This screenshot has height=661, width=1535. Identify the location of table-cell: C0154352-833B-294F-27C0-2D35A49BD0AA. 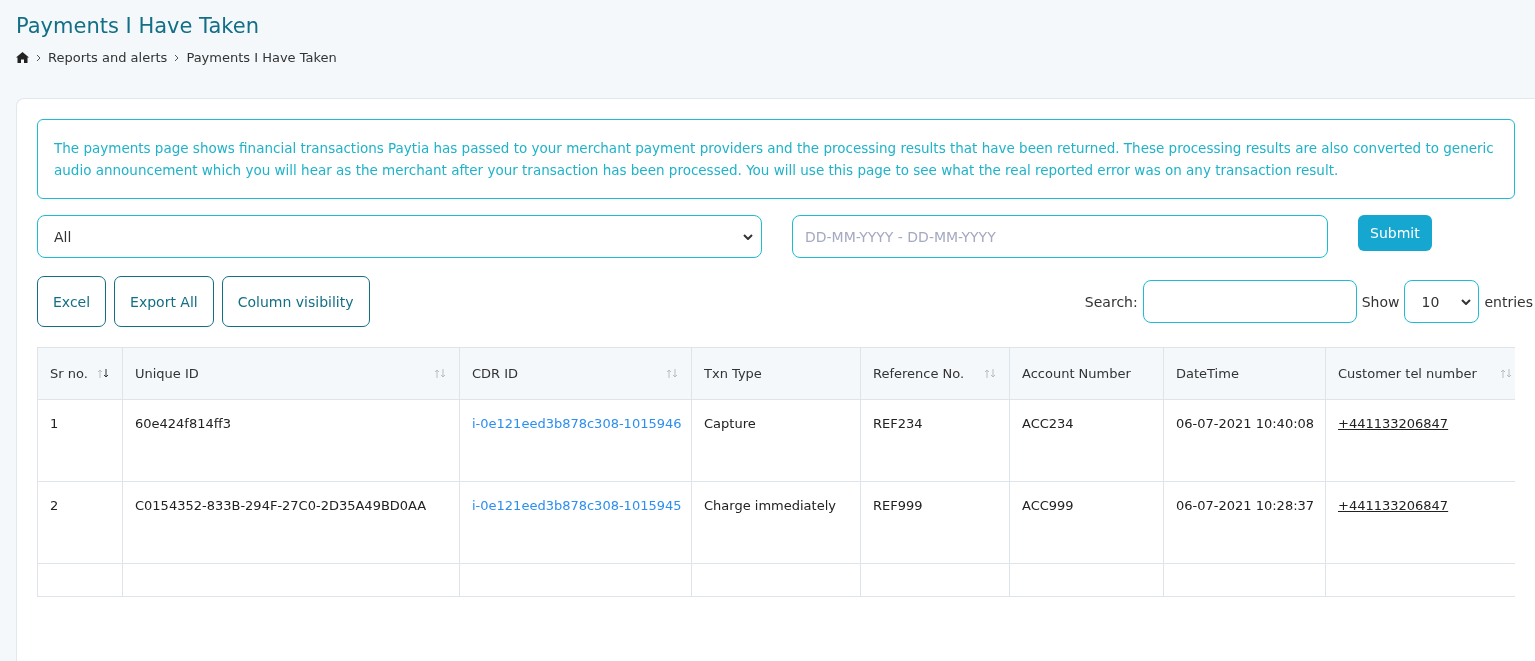
(281, 505).